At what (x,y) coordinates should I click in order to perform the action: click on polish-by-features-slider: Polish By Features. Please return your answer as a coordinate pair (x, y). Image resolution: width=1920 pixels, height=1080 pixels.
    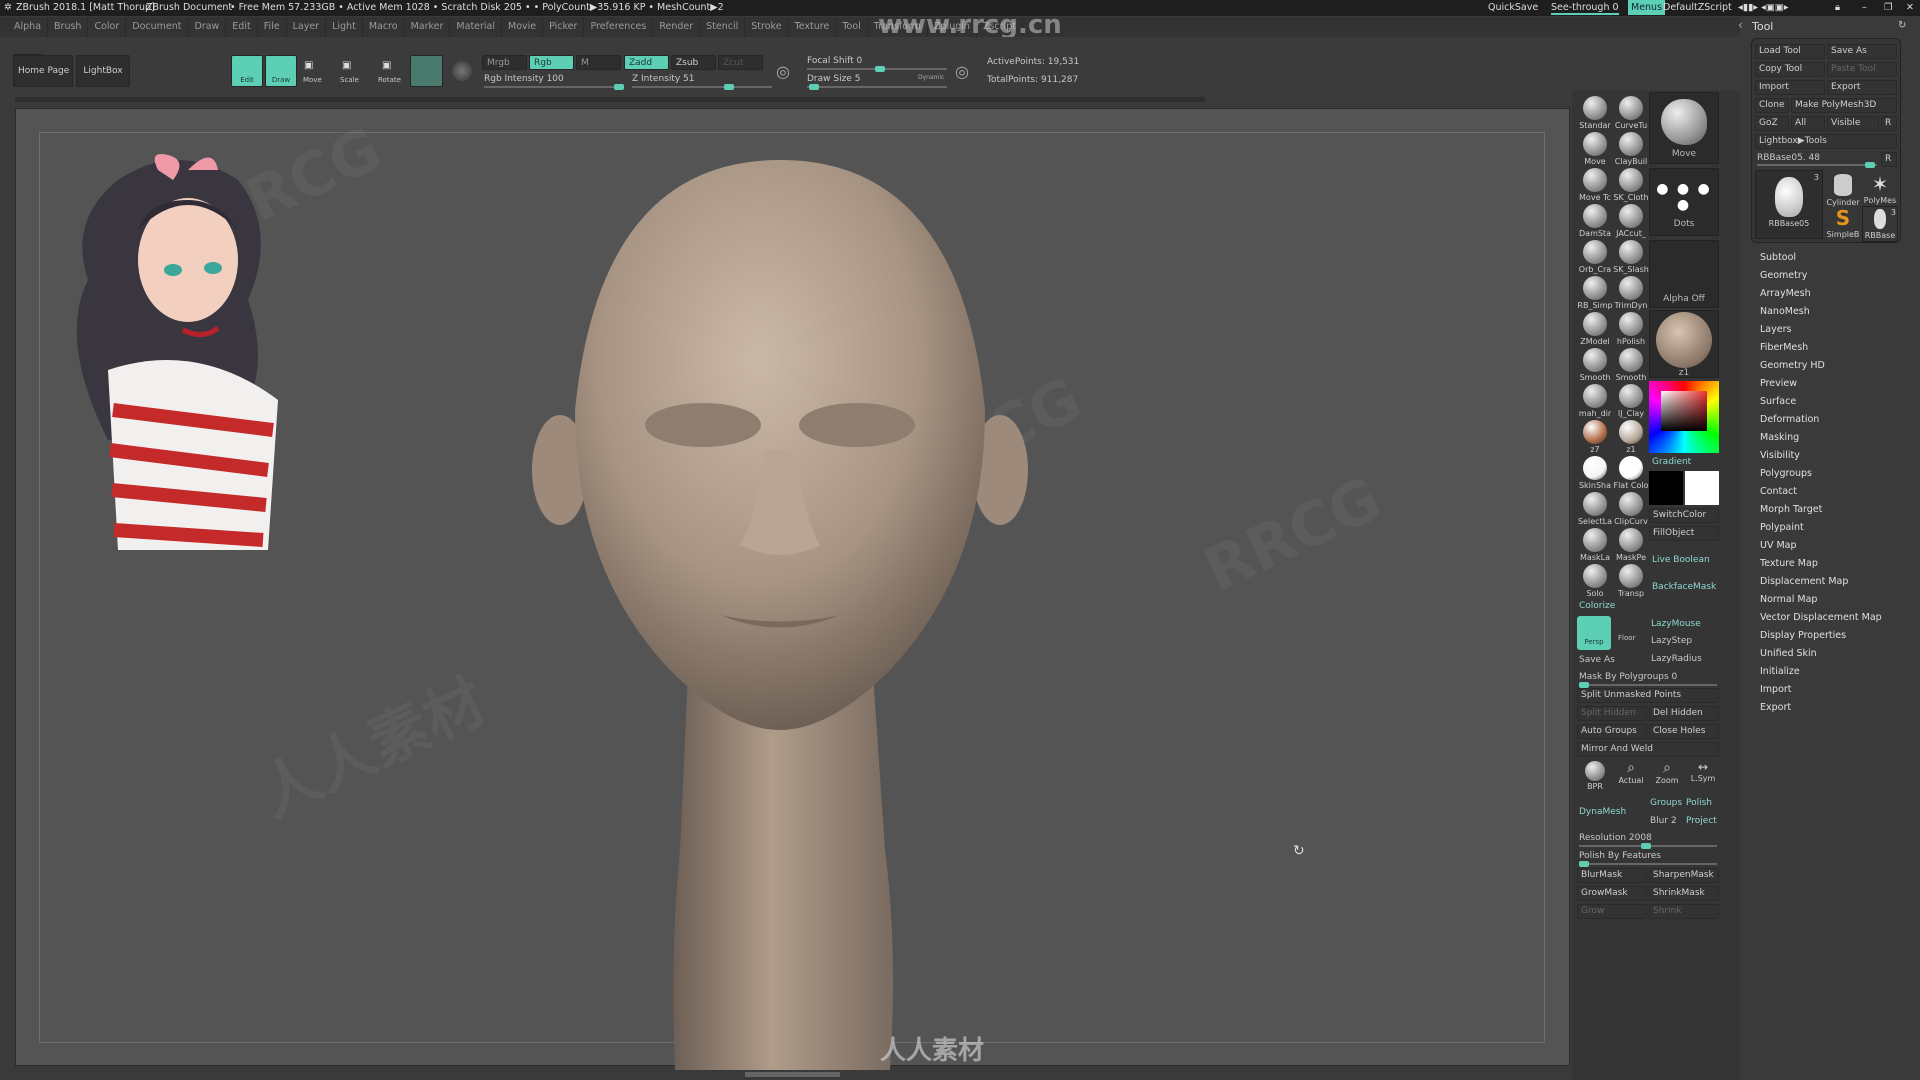
    Looking at the image, I should click on (1620, 856).